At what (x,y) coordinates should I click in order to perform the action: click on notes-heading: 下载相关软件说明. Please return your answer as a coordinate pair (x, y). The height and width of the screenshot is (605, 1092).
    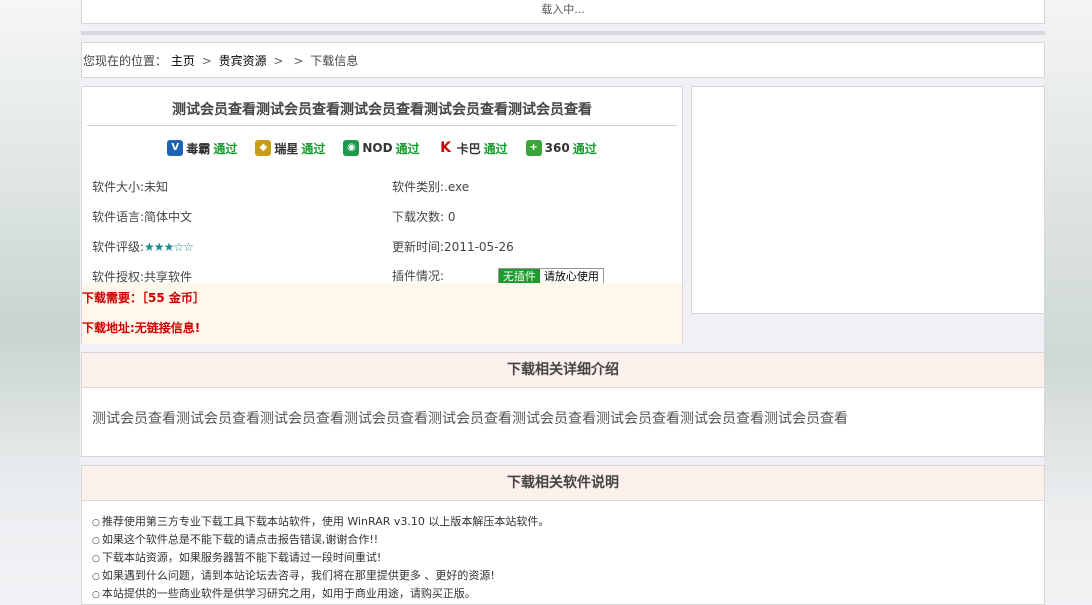
    Looking at the image, I should click on (563, 483).